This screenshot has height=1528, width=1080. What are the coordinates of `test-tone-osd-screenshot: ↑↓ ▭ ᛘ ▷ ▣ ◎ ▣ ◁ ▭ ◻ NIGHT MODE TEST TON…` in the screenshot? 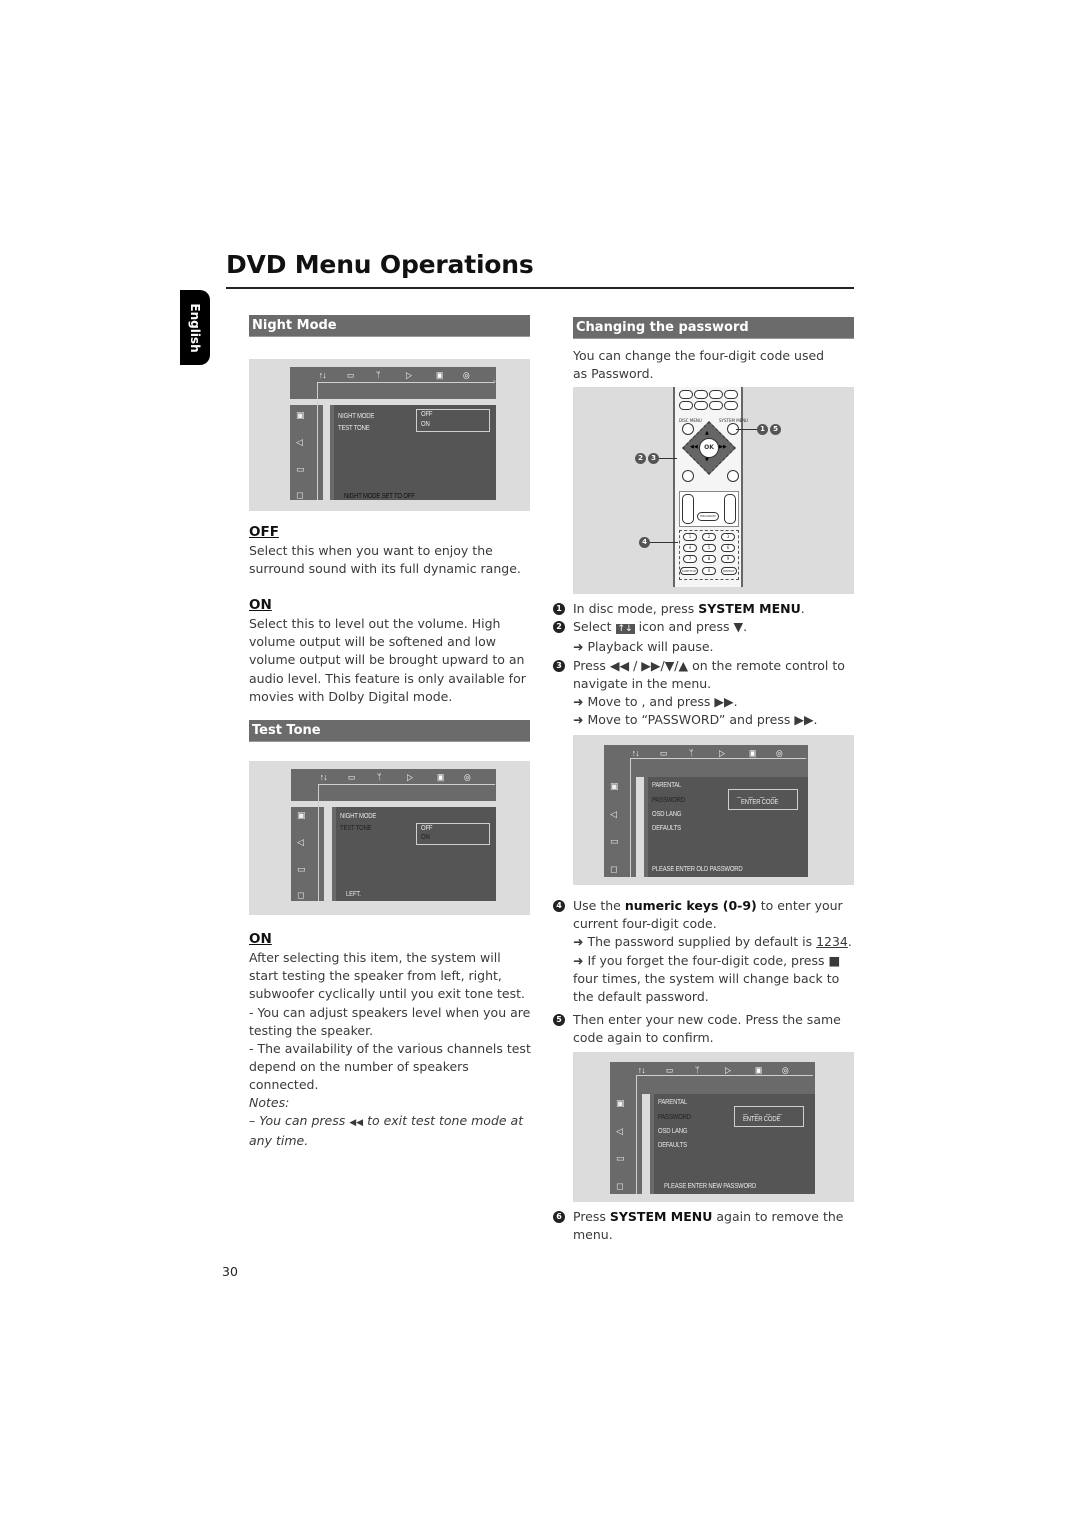 It's located at (389, 838).